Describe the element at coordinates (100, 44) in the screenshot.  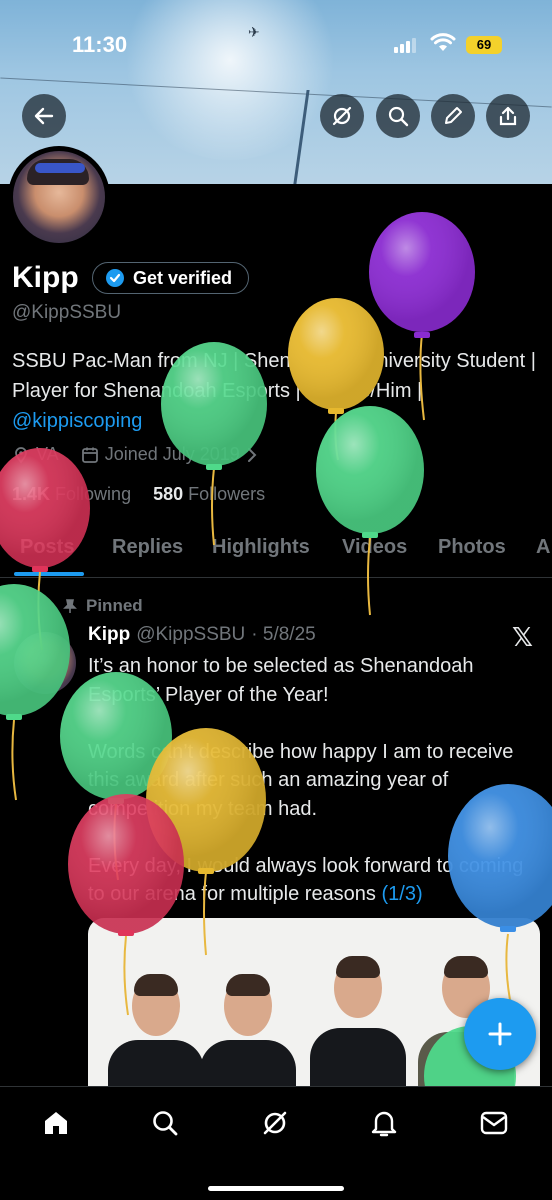
I see `status-time: 11:30` at that location.